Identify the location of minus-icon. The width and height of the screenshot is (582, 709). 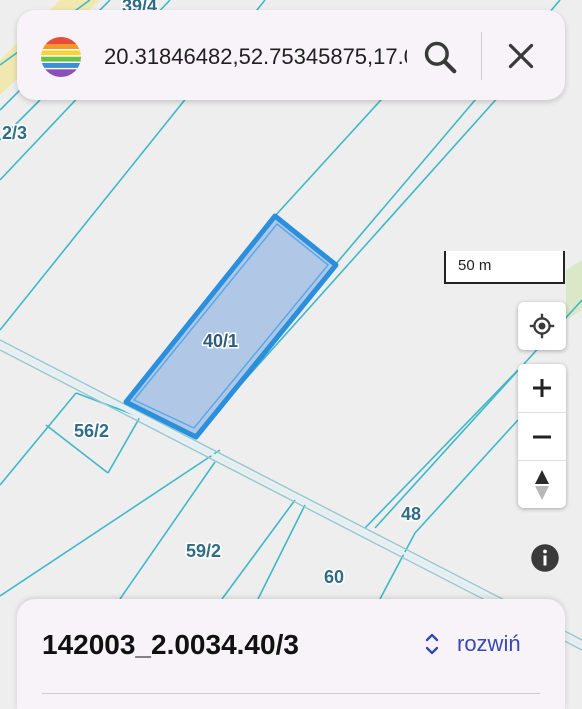
(542, 437).